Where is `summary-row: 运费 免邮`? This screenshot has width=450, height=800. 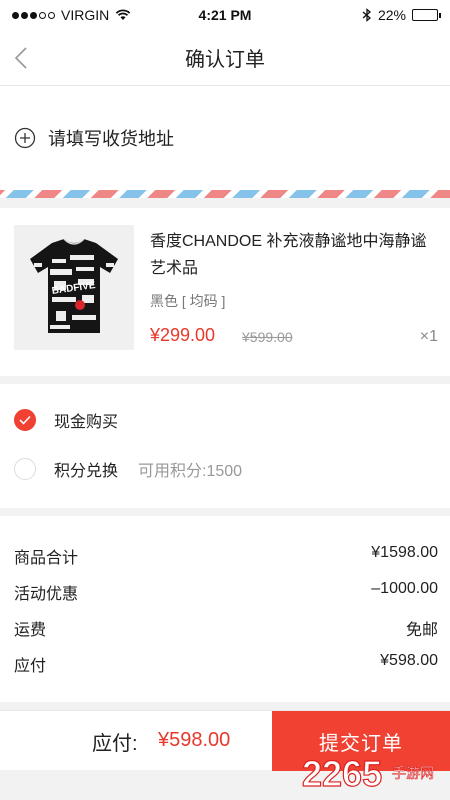 summary-row: 运费 免邮 is located at coordinates (226, 628).